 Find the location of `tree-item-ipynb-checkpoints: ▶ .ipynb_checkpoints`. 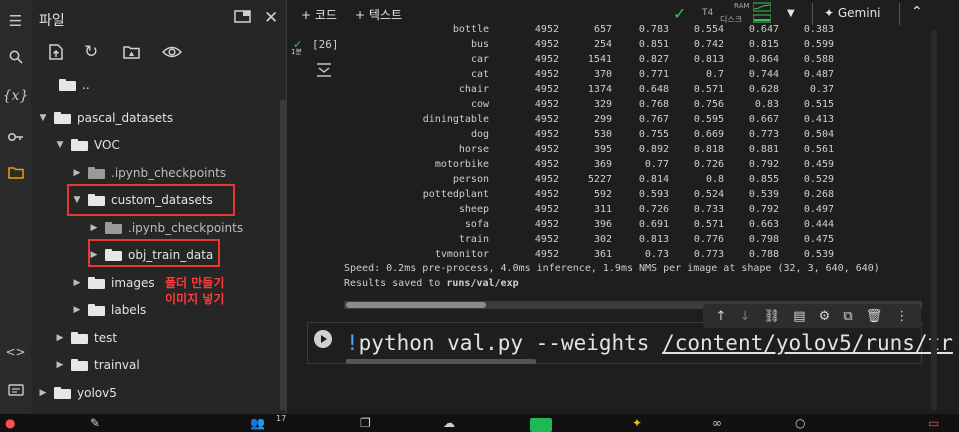

tree-item-ipynb-checkpoints: ▶ .ipynb_checkpoints is located at coordinates (148, 173).